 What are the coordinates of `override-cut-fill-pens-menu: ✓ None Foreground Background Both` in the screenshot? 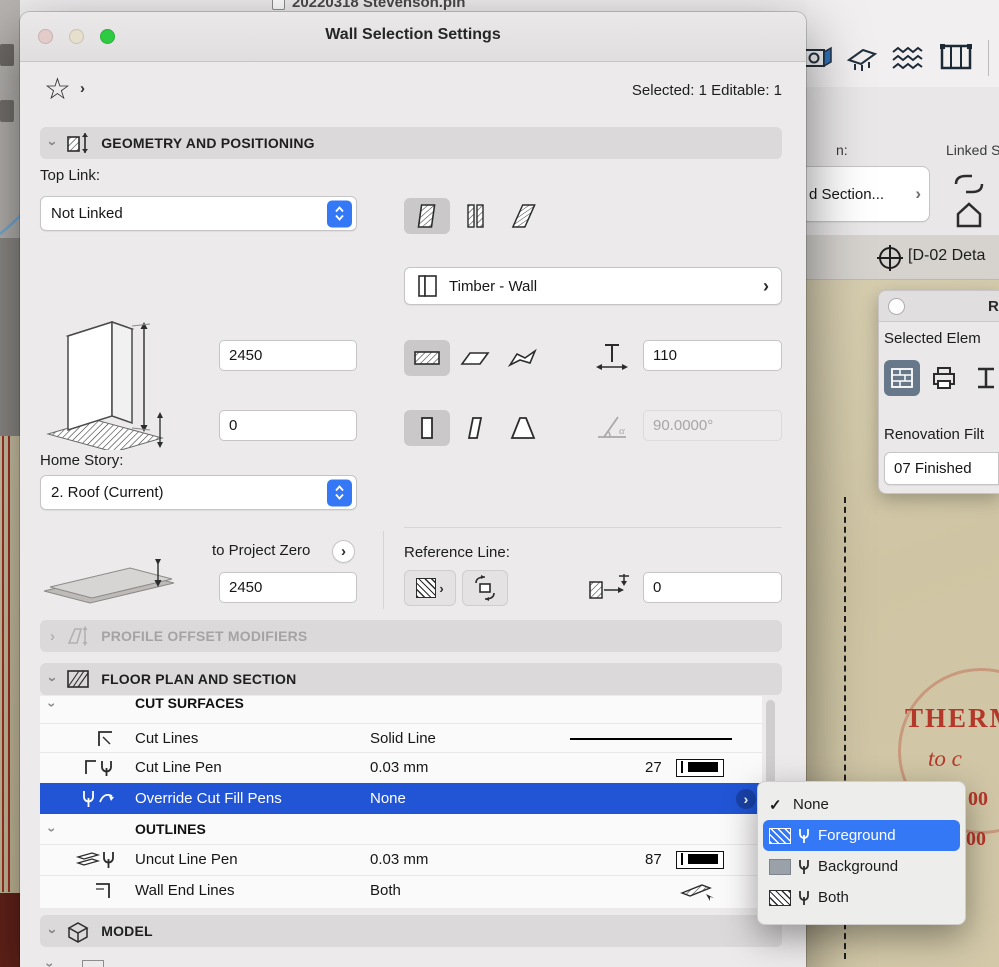 It's located at (861, 853).